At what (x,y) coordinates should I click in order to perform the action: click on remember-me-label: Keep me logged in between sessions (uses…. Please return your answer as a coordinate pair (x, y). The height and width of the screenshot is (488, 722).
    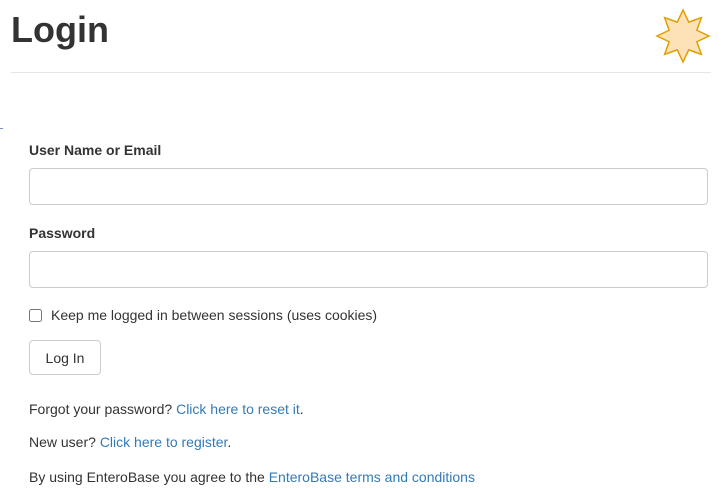
    Looking at the image, I should click on (214, 315).